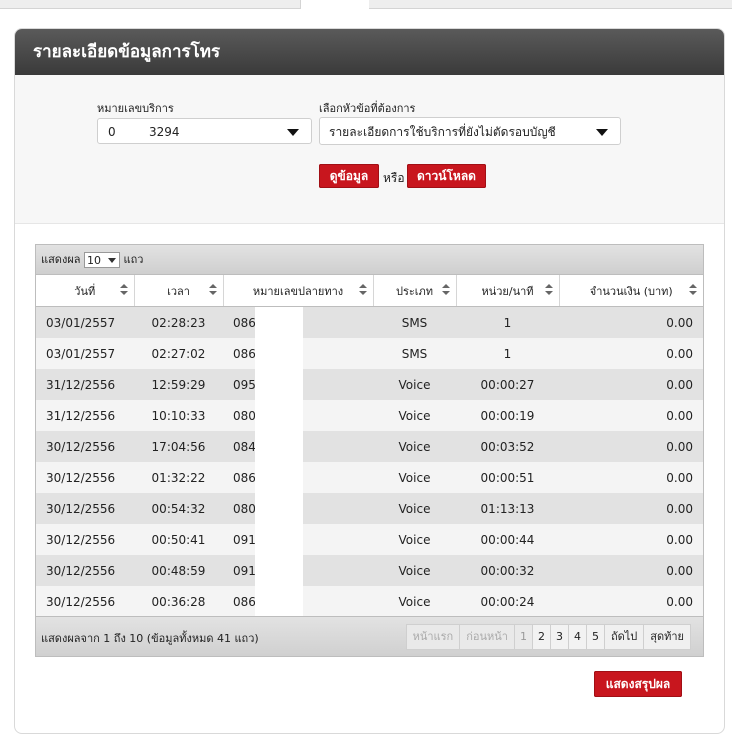 The height and width of the screenshot is (739, 732). I want to click on cell-time: 00:50:41, so click(178, 539).